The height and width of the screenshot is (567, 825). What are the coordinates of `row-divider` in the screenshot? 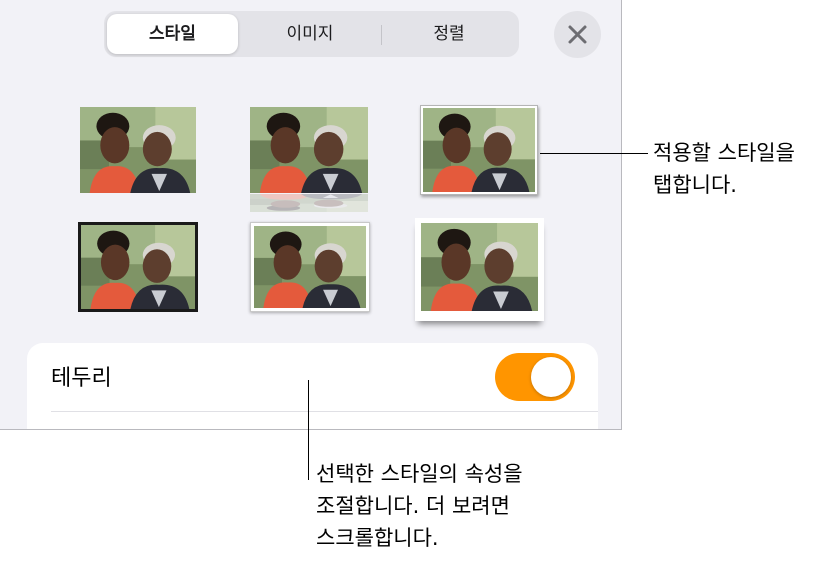 It's located at (324, 411).